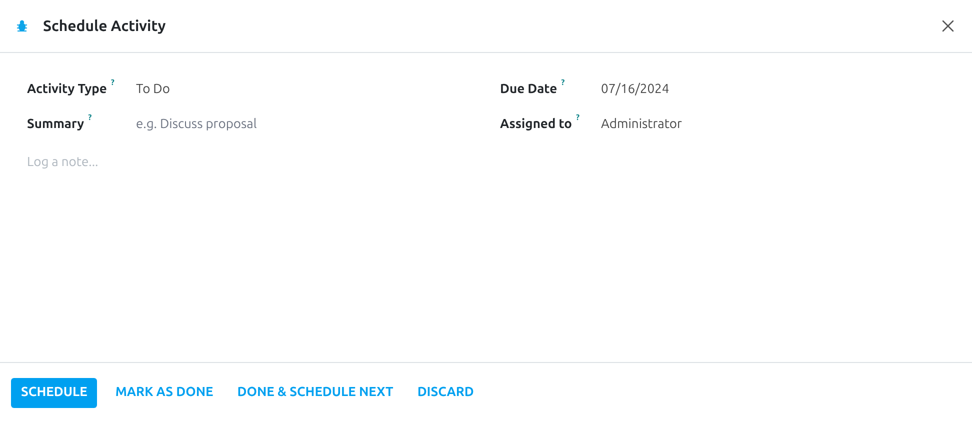 This screenshot has height=423, width=972. Describe the element at coordinates (773, 124) in the screenshot. I see `field-input: Administrator` at that location.